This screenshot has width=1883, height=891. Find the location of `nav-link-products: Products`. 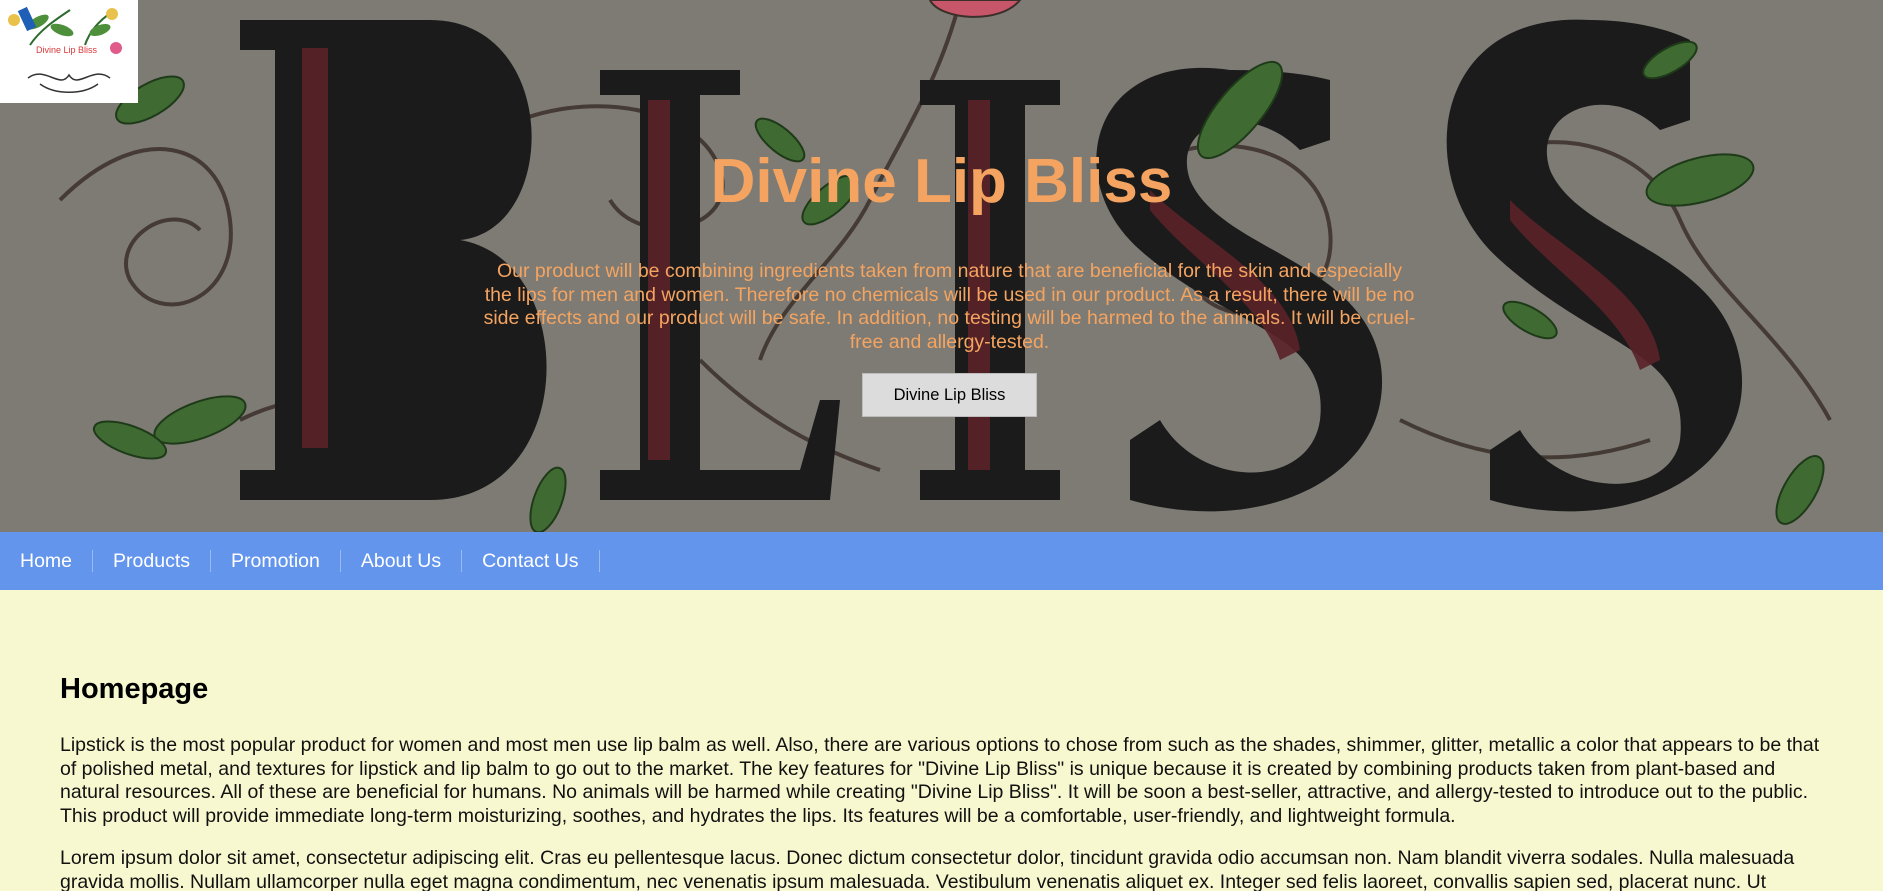

nav-link-products: Products is located at coordinates (151, 561).